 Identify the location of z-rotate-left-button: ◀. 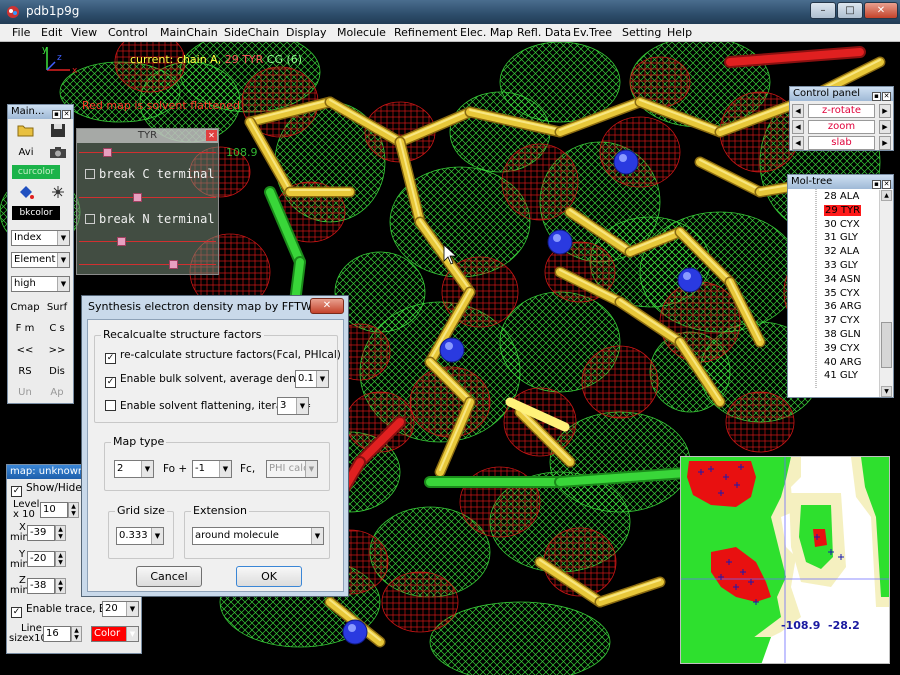
(798, 111).